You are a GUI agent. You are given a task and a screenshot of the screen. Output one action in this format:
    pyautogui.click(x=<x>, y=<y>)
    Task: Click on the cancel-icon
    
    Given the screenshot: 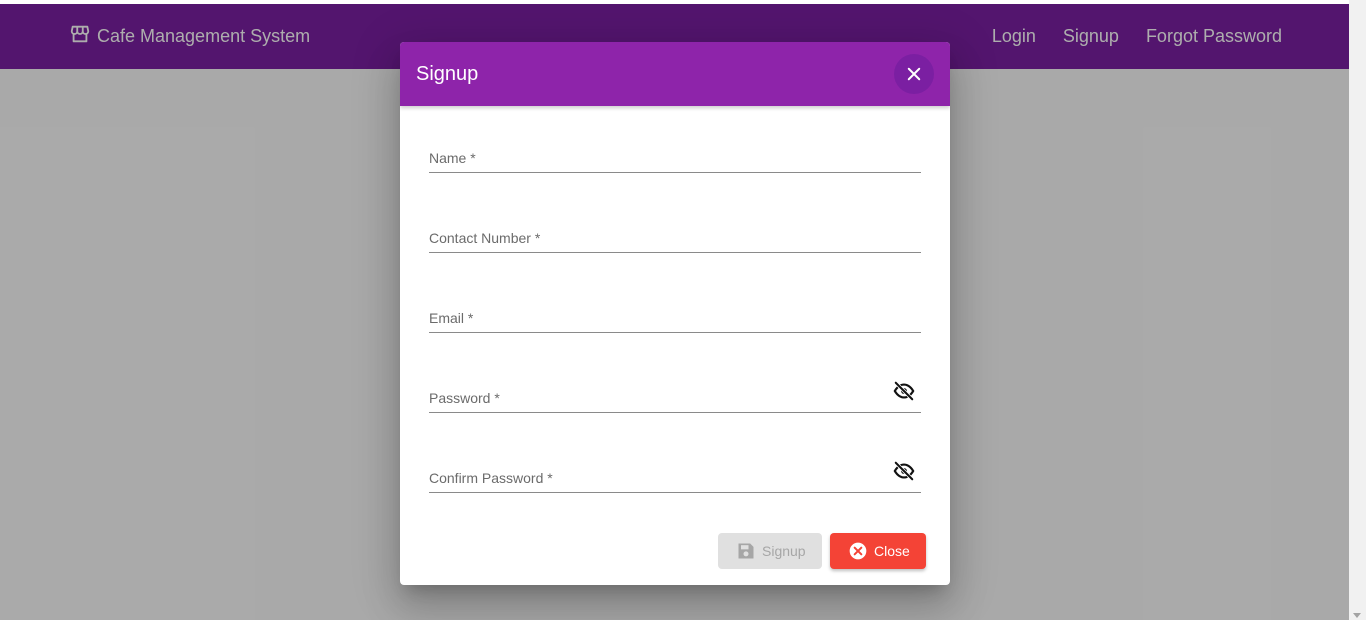 What is the action you would take?
    pyautogui.click(x=858, y=551)
    